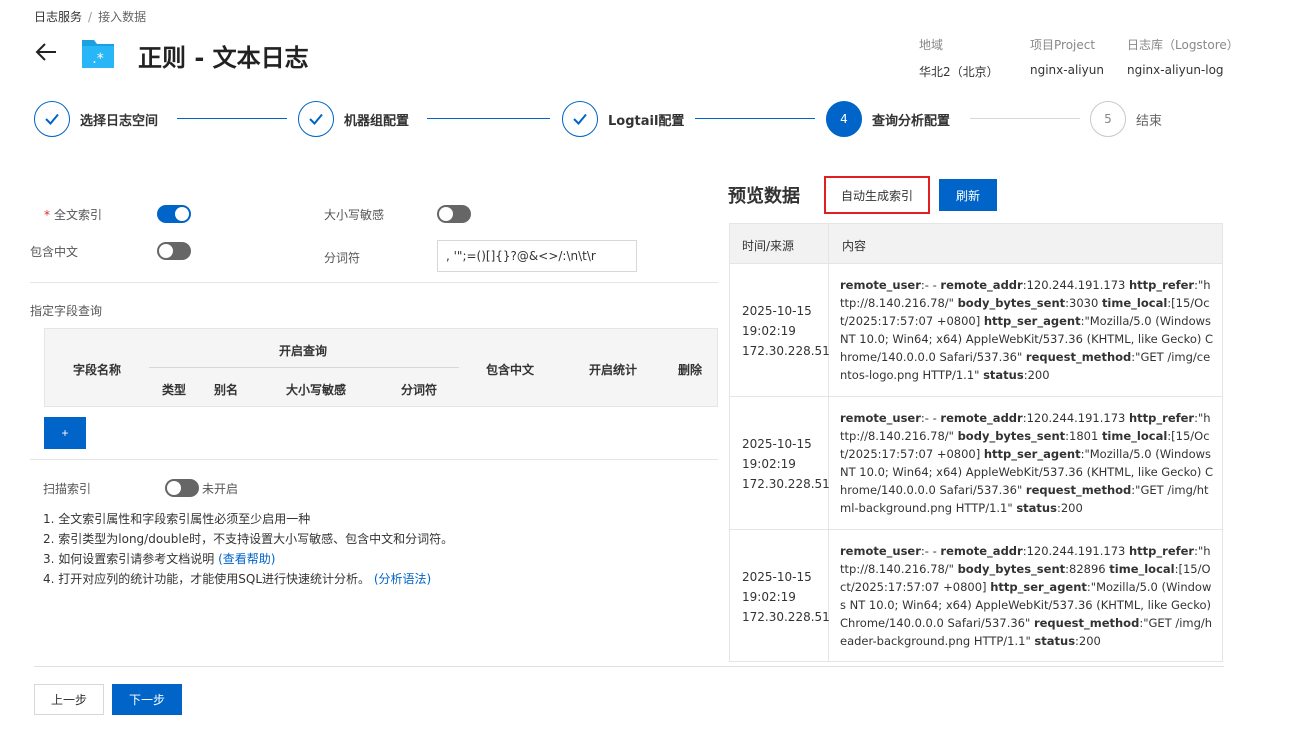  What do you see at coordinates (304, 367) in the screenshot?
I see `header-divider` at bounding box center [304, 367].